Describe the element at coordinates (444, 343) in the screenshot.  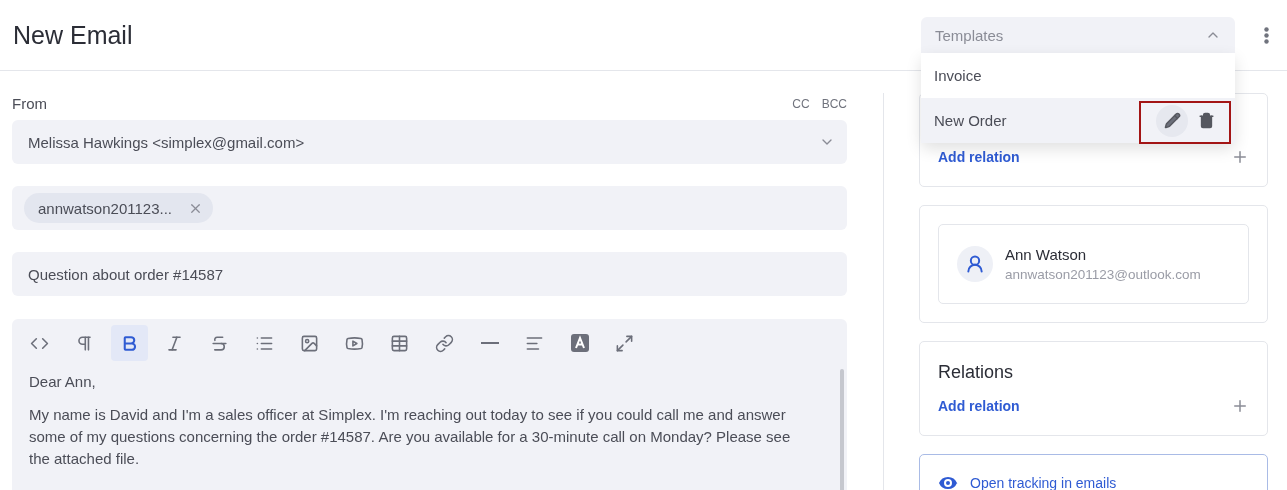
I see `link-icon` at that location.